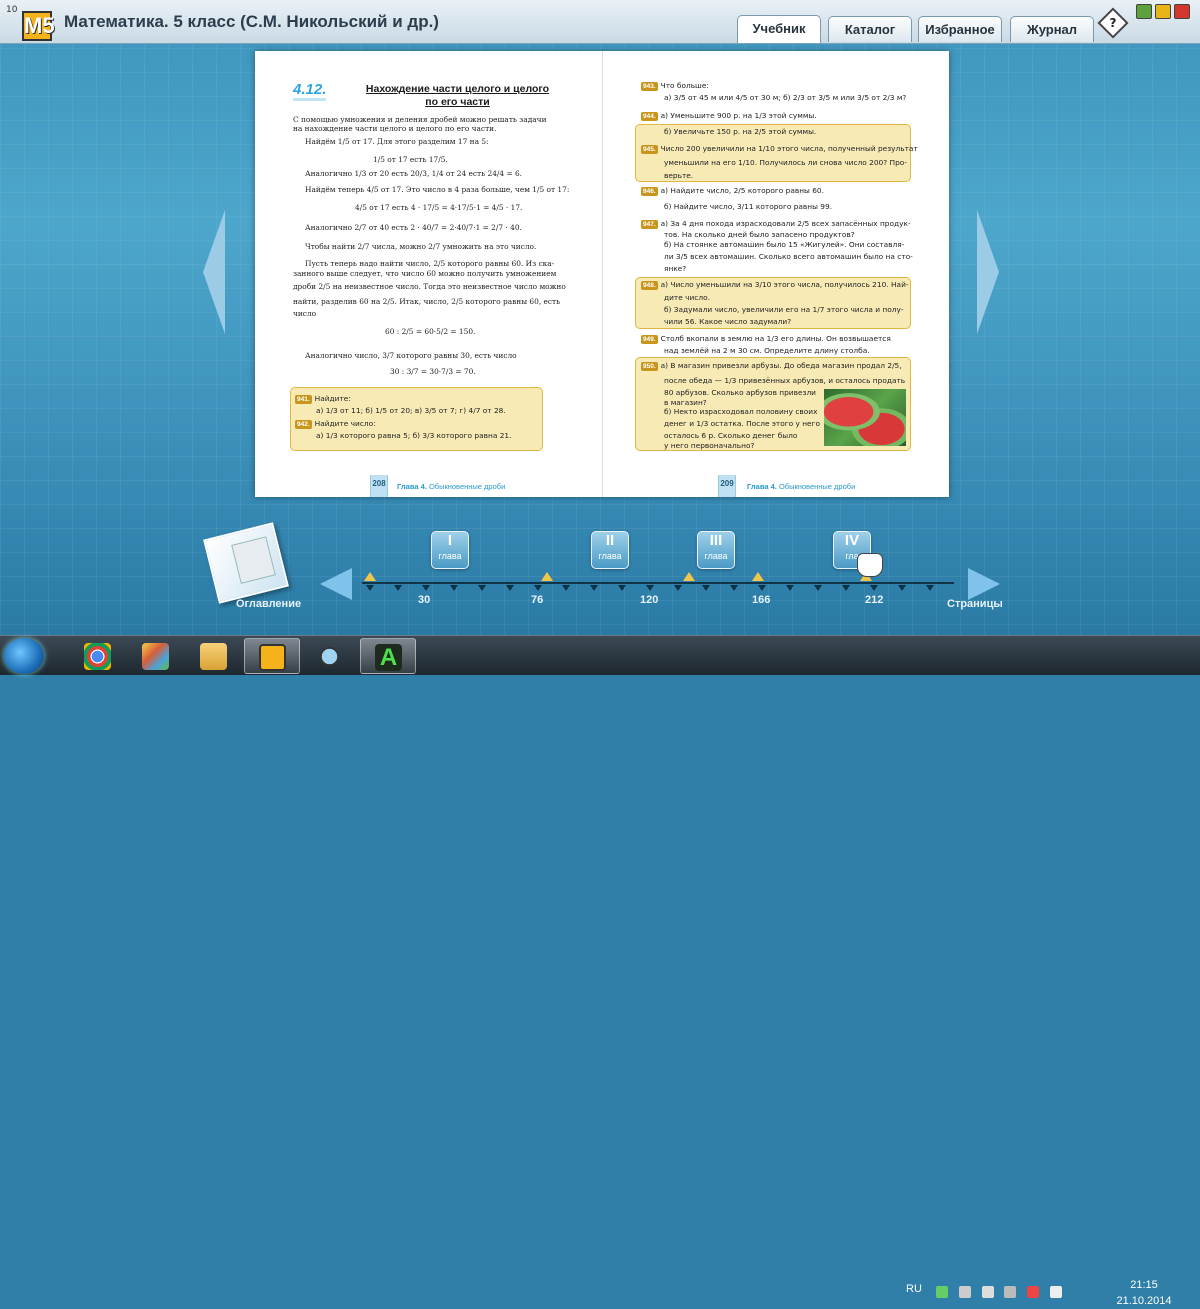  I want to click on chapter-name-left: Обыкновенные дроби, so click(467, 486).